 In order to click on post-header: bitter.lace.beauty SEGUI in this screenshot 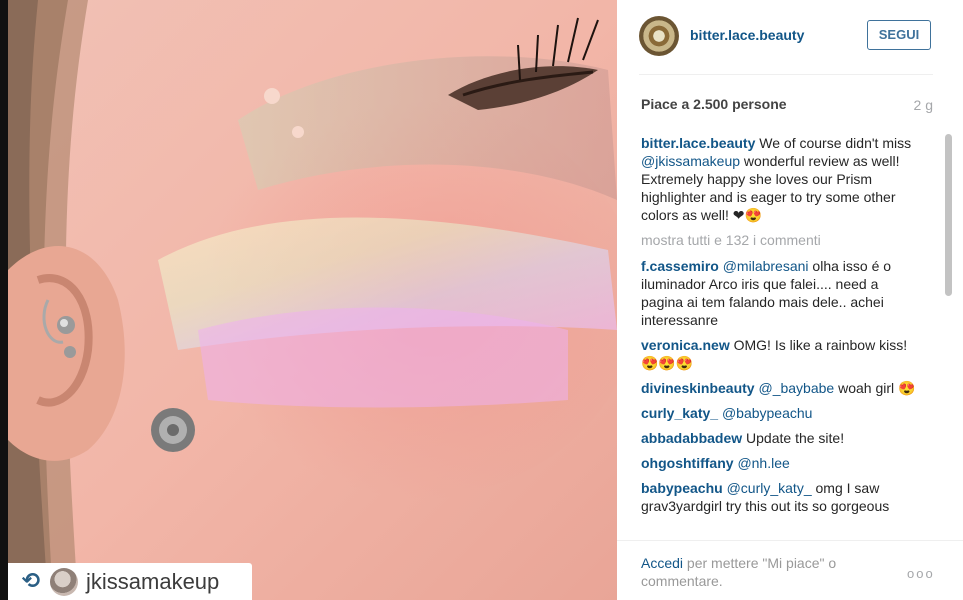, I will do `click(790, 37)`.